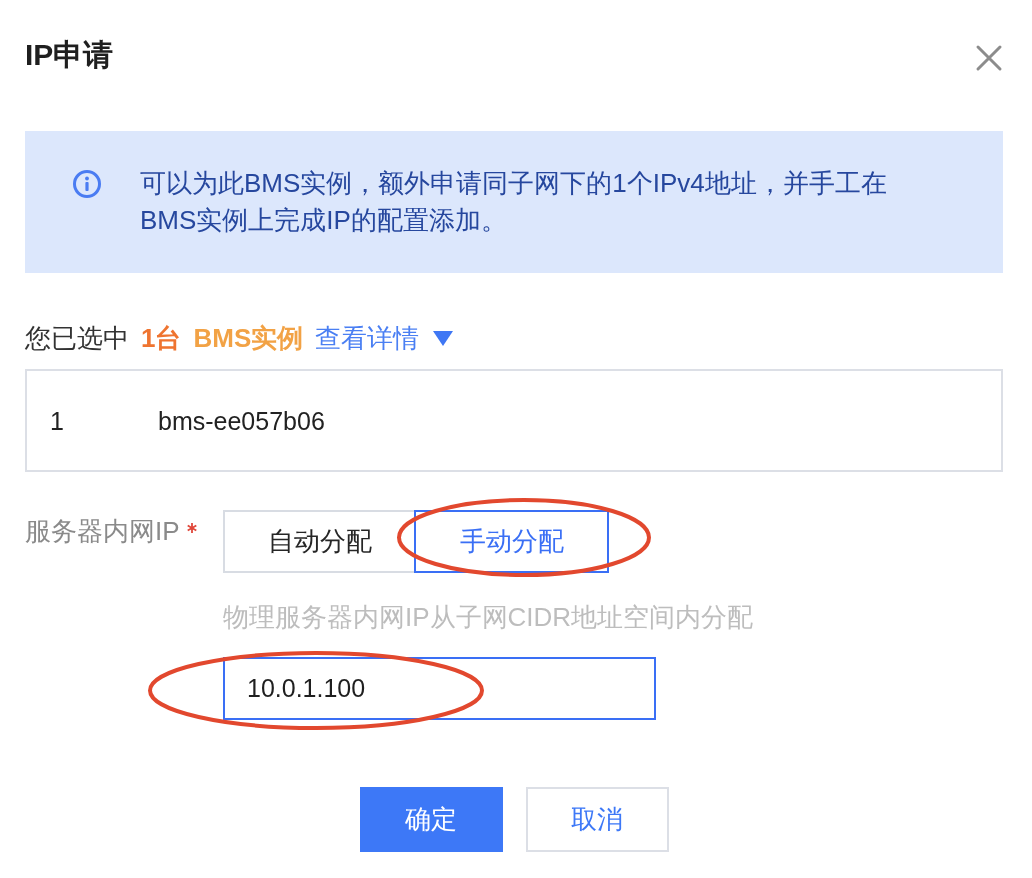 The height and width of the screenshot is (878, 1032). What do you see at coordinates (488, 617) in the screenshot?
I see `field-hint: 物理服务器内网IP从子网CIDR地址空间内分配` at bounding box center [488, 617].